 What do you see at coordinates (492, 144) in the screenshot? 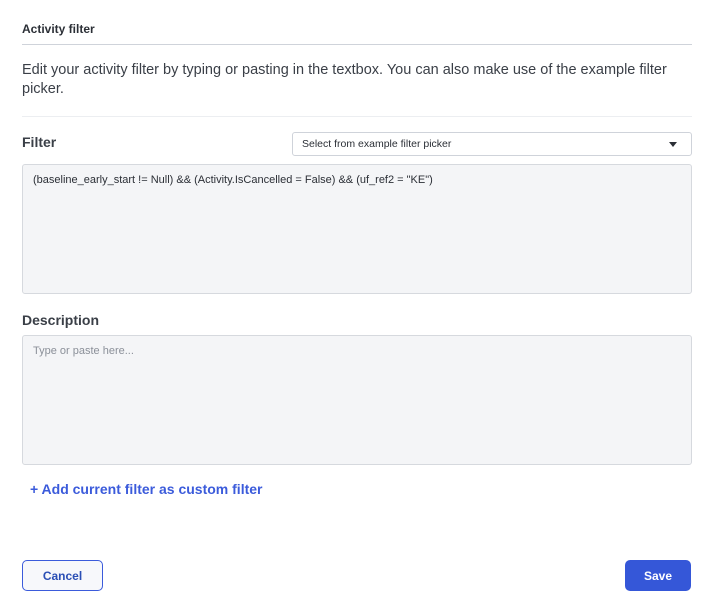
I see `example-filter-picker: Select from example filter picker` at bounding box center [492, 144].